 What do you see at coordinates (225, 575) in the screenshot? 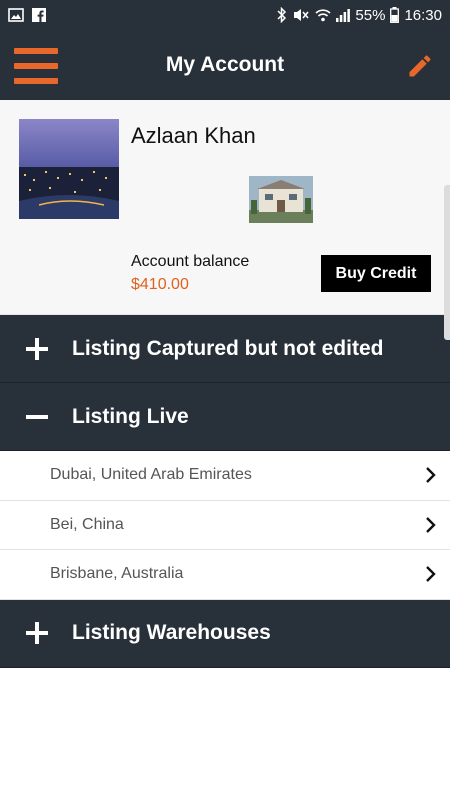
I see `list-item: Brisbane, Australia` at bounding box center [225, 575].